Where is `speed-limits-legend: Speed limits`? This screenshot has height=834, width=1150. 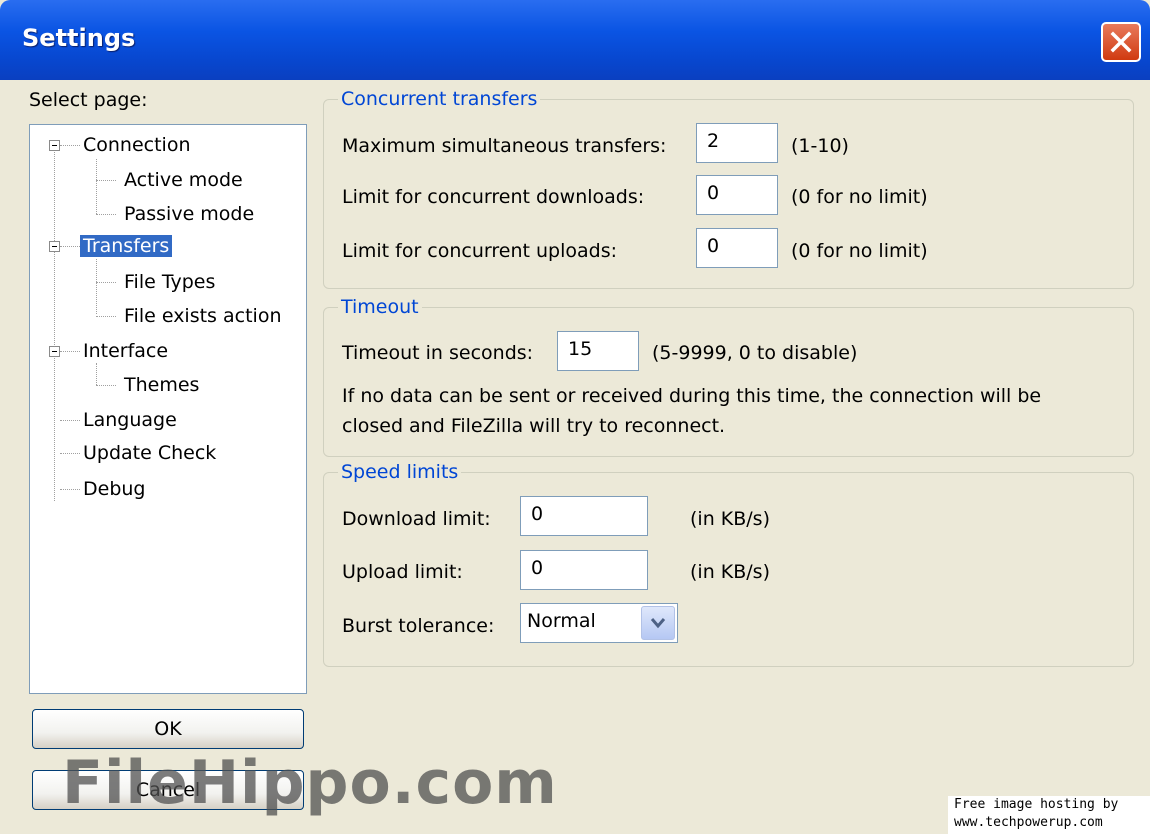
speed-limits-legend: Speed limits is located at coordinates (400, 472).